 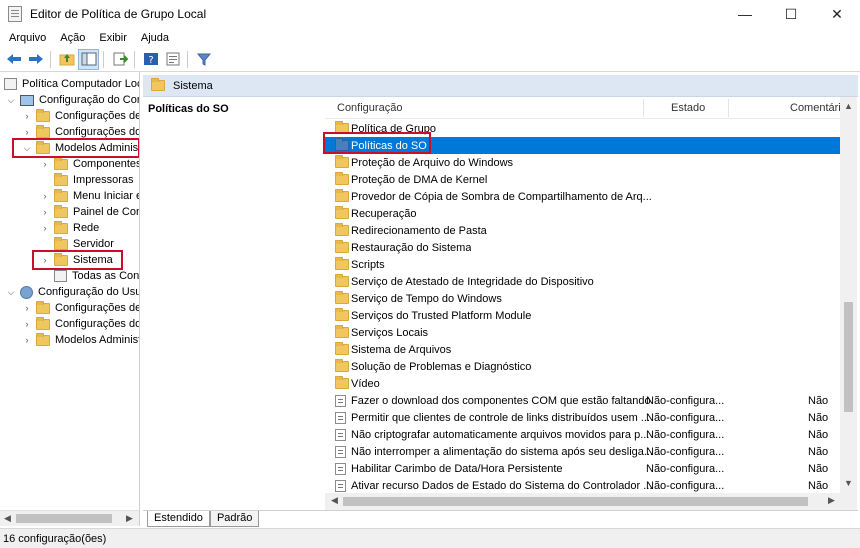 I want to click on tree-item-user-software-settings: › Configurações de Software, so click(x=80, y=308).